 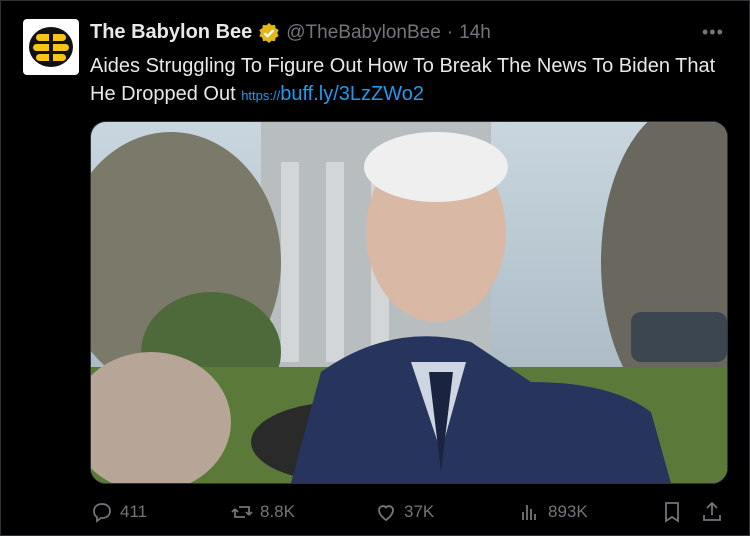 I want to click on action-bar: 411 8.8K 37K 893K, so click(x=410, y=513).